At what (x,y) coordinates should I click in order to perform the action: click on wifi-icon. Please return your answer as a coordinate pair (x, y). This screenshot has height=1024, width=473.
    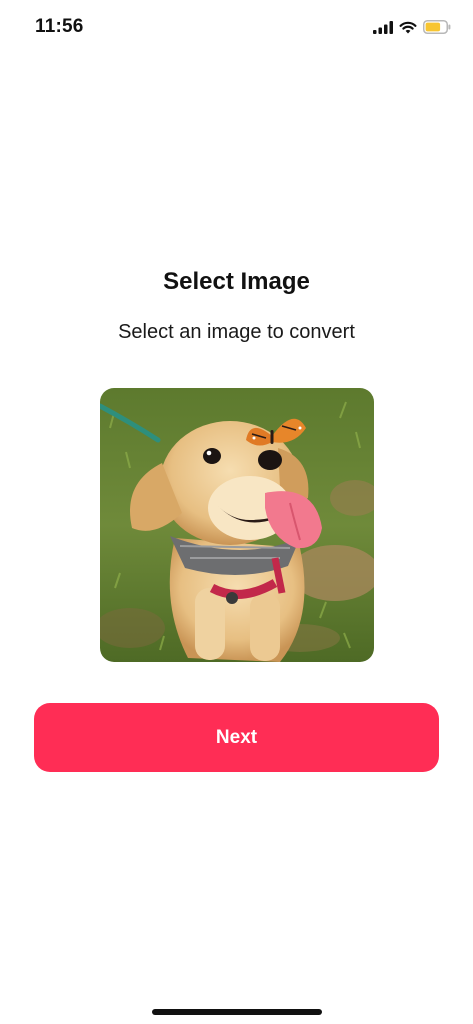
    Looking at the image, I should click on (408, 27).